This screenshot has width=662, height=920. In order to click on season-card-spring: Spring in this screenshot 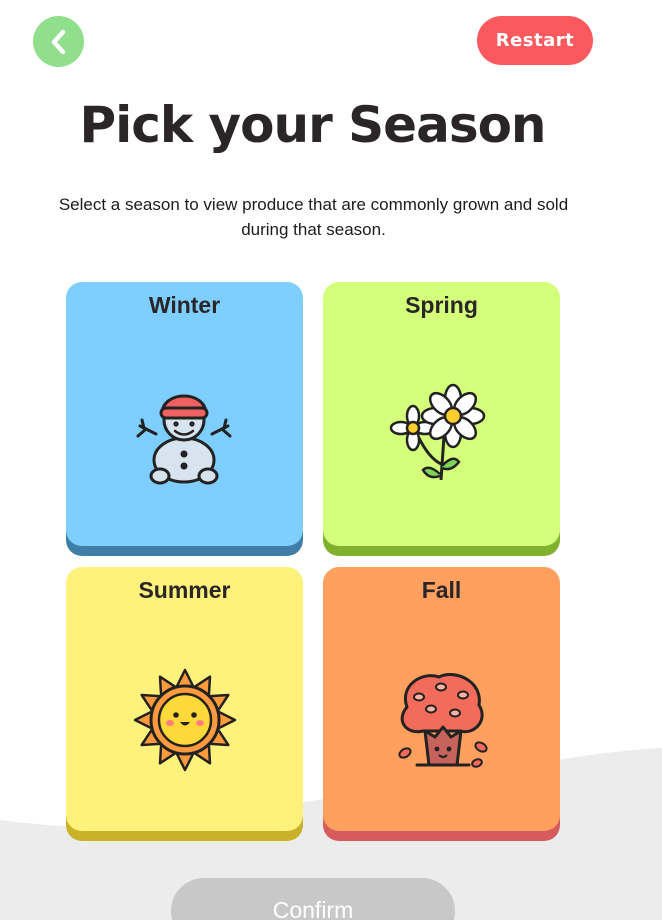, I will do `click(441, 419)`.